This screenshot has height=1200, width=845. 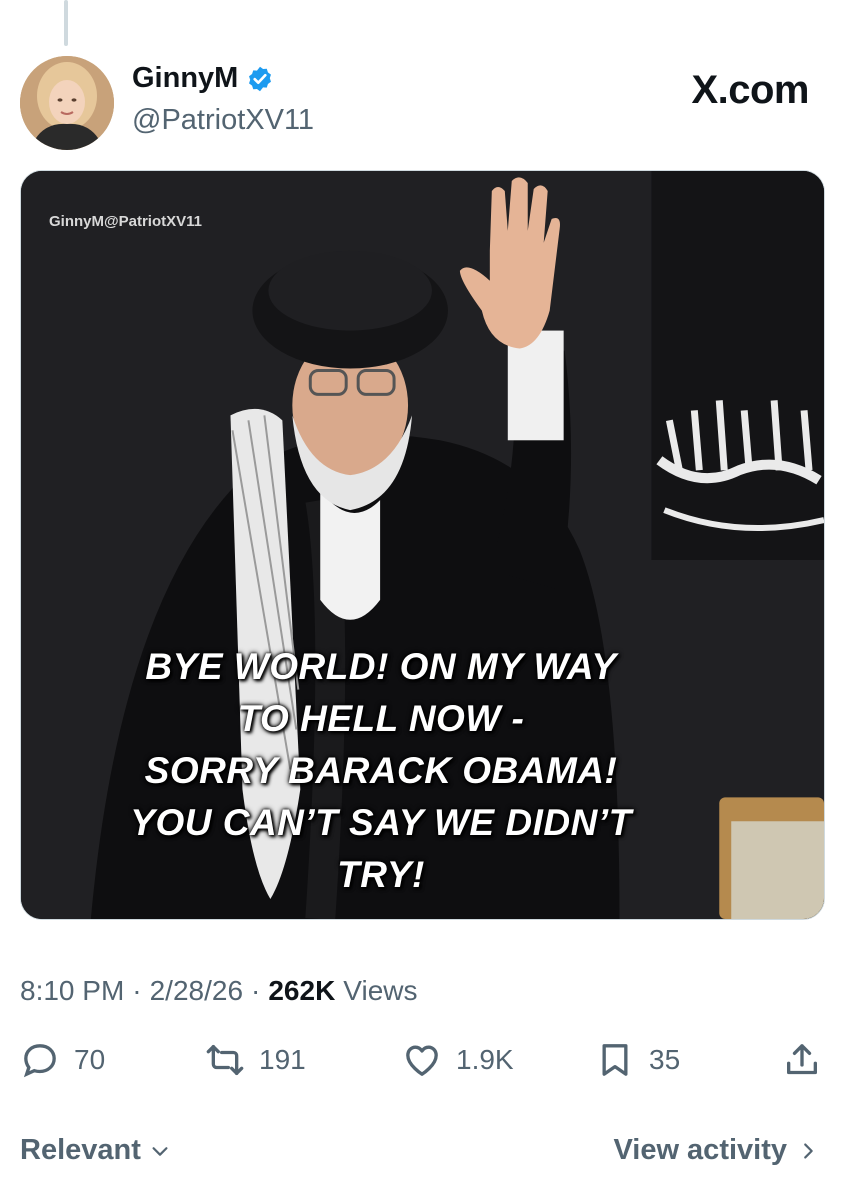 I want to click on views-label: Views, so click(x=380, y=990).